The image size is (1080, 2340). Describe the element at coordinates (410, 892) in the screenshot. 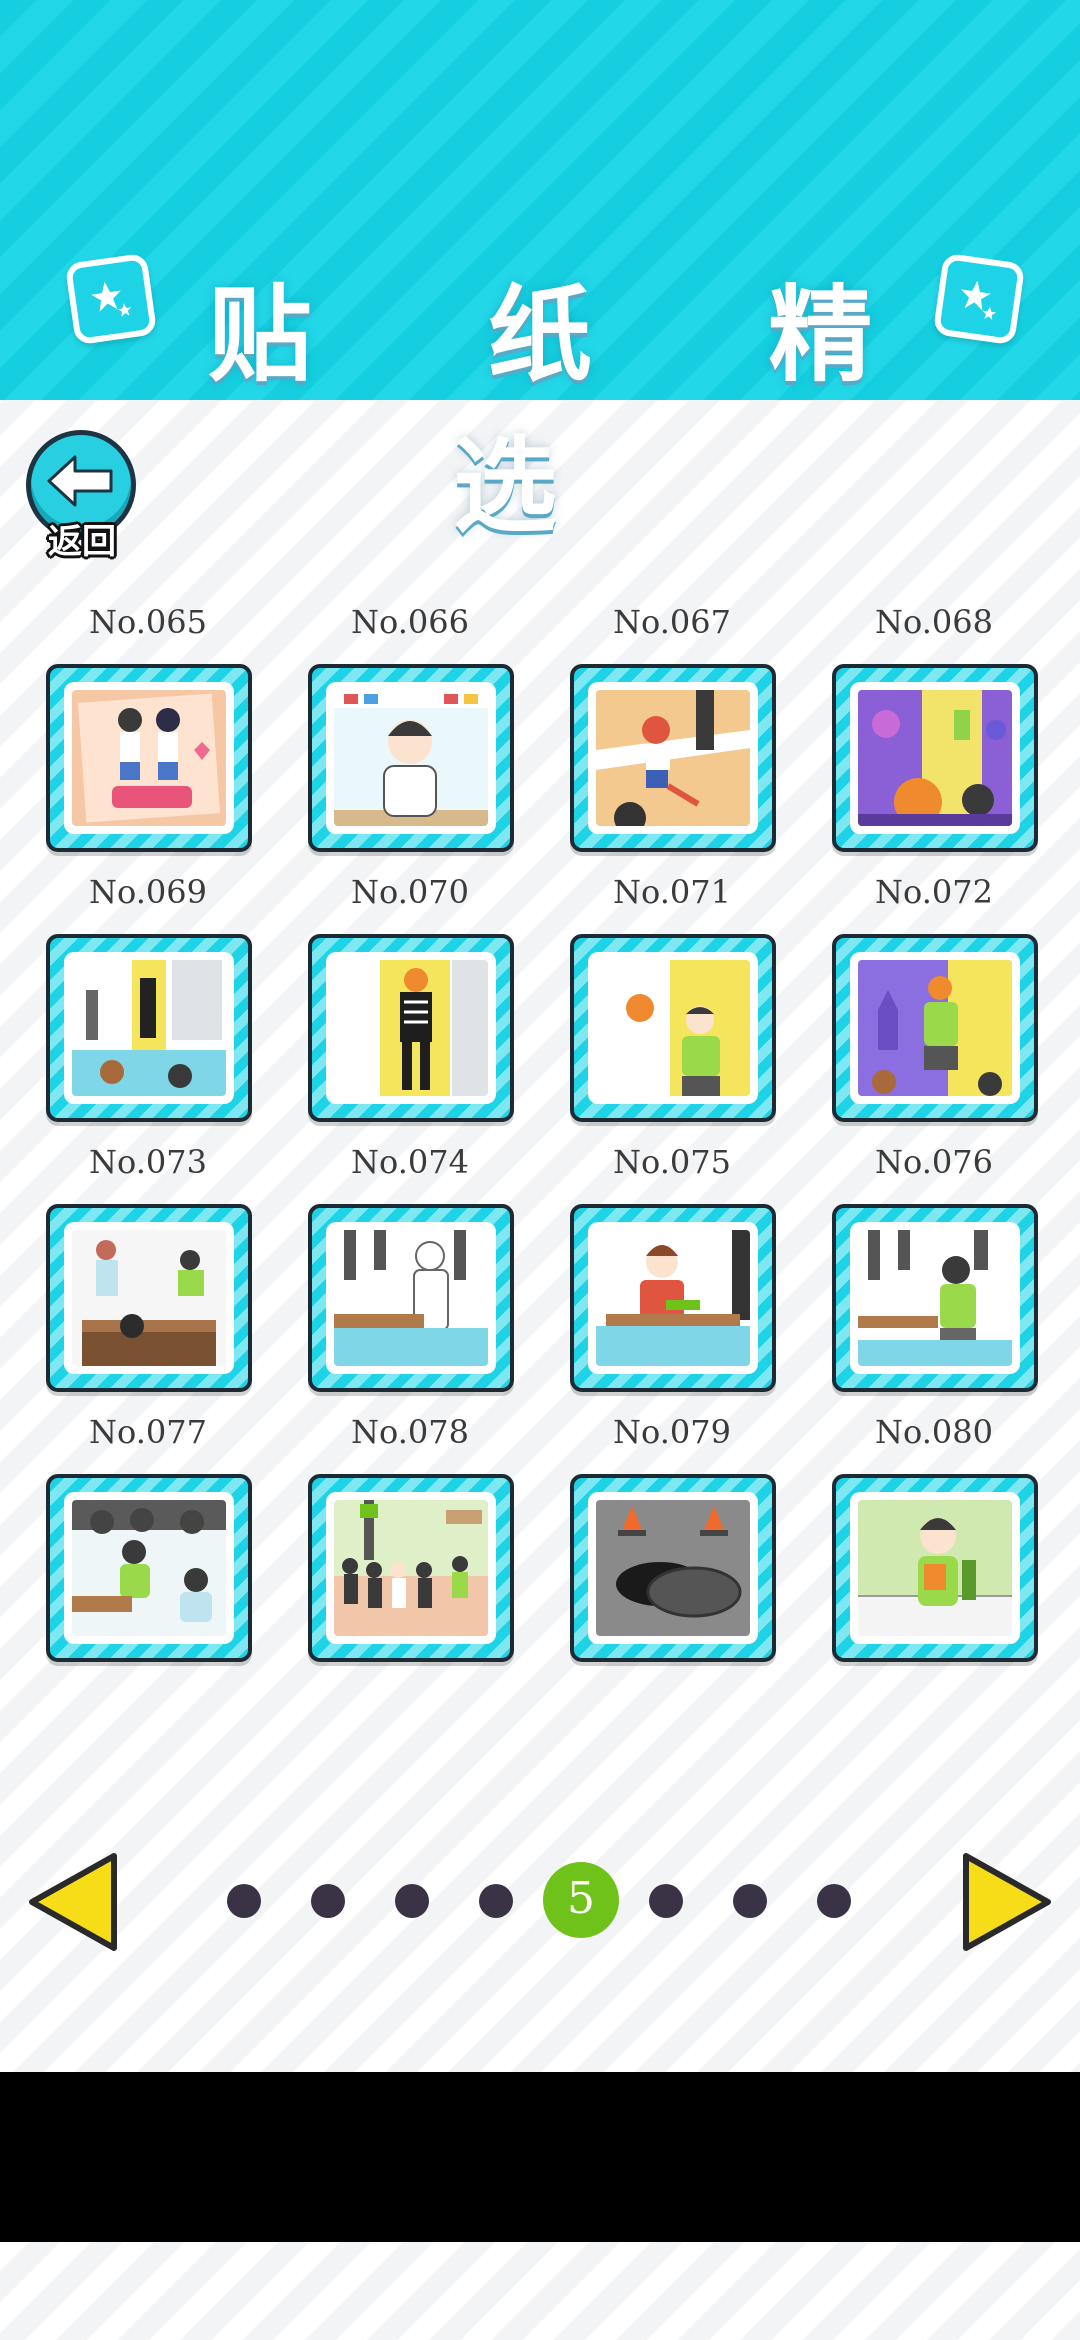

I see `sticker-number: No.070` at that location.